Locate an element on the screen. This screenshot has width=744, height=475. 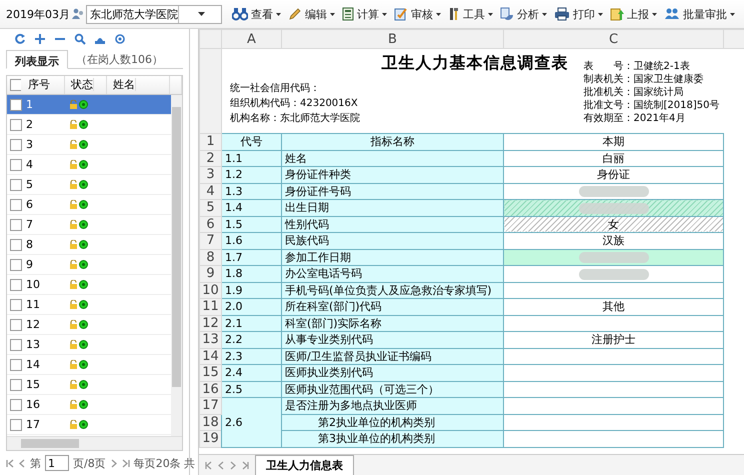
info-text: 组织机构代码：42320016X is located at coordinates (294, 103).